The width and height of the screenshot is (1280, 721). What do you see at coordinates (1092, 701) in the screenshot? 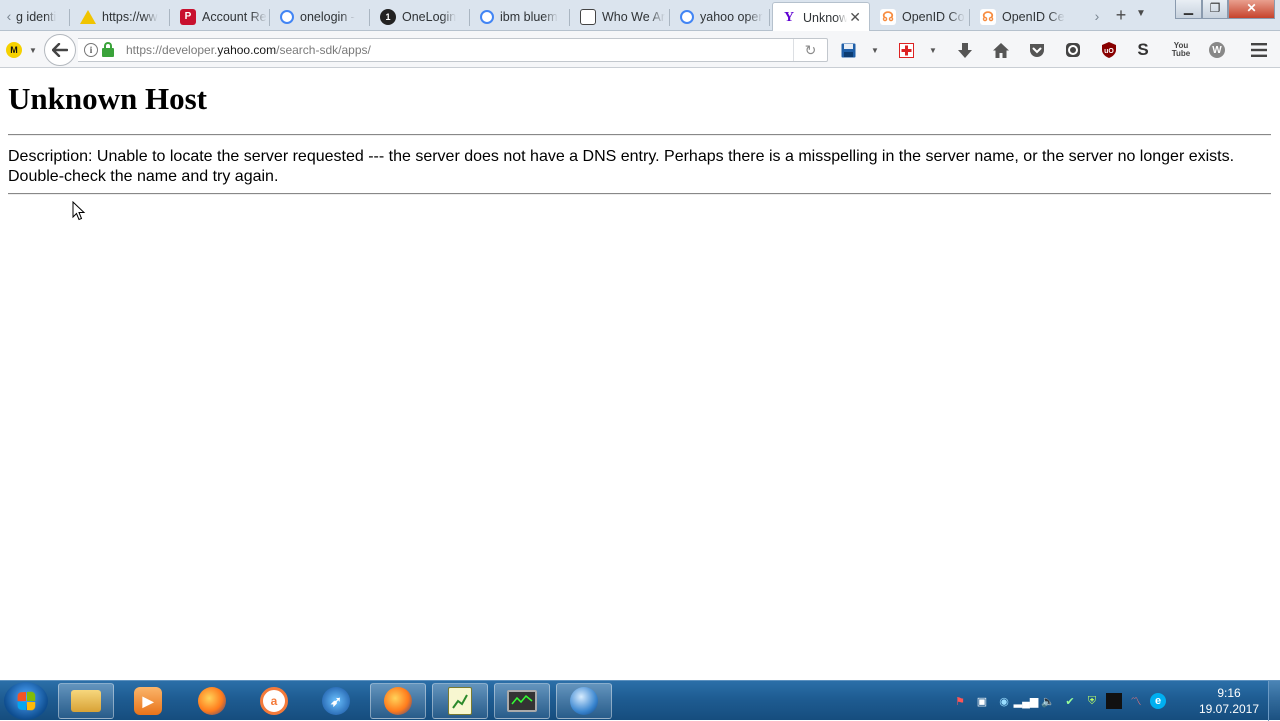
I see `shield-tray-icon: ⛨` at bounding box center [1092, 701].